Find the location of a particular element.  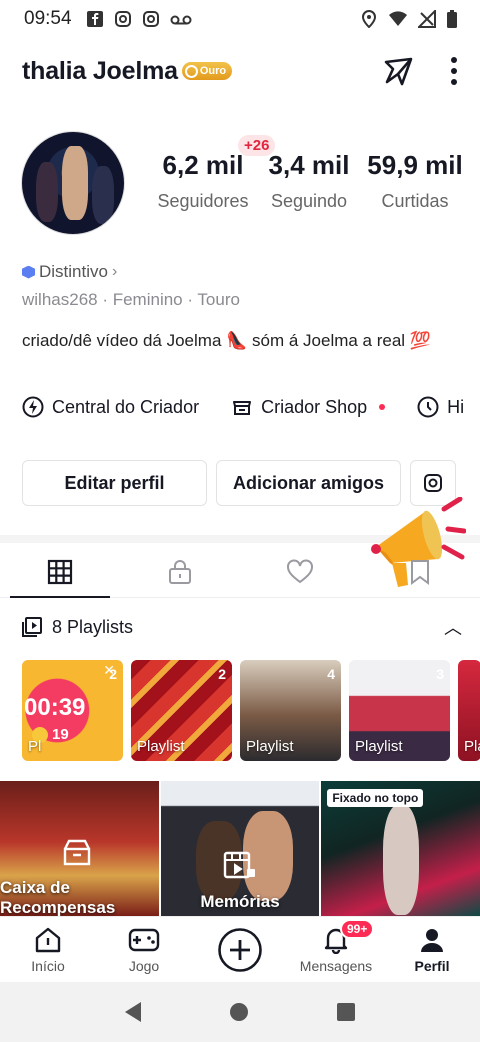

playlist-count: 4 is located at coordinates (331, 674).